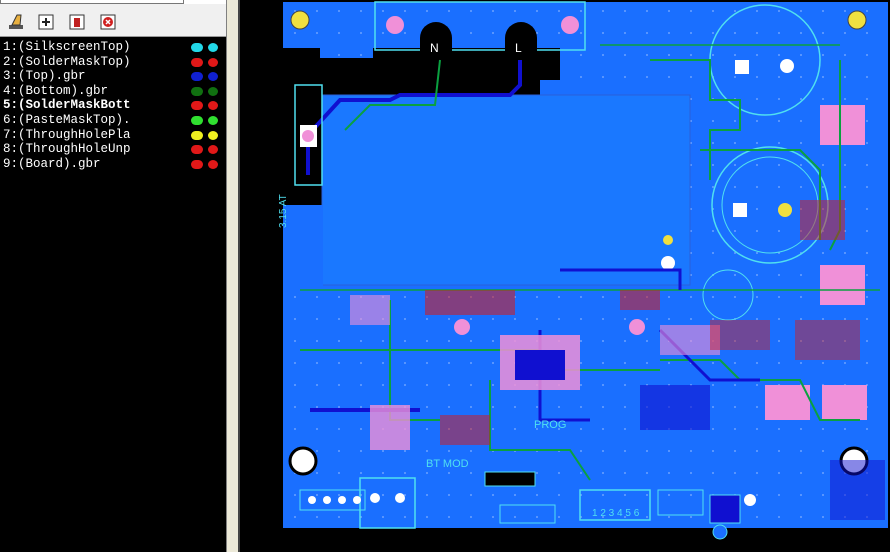  I want to click on side-rev-label: 3.15 AT, so click(283, 211).